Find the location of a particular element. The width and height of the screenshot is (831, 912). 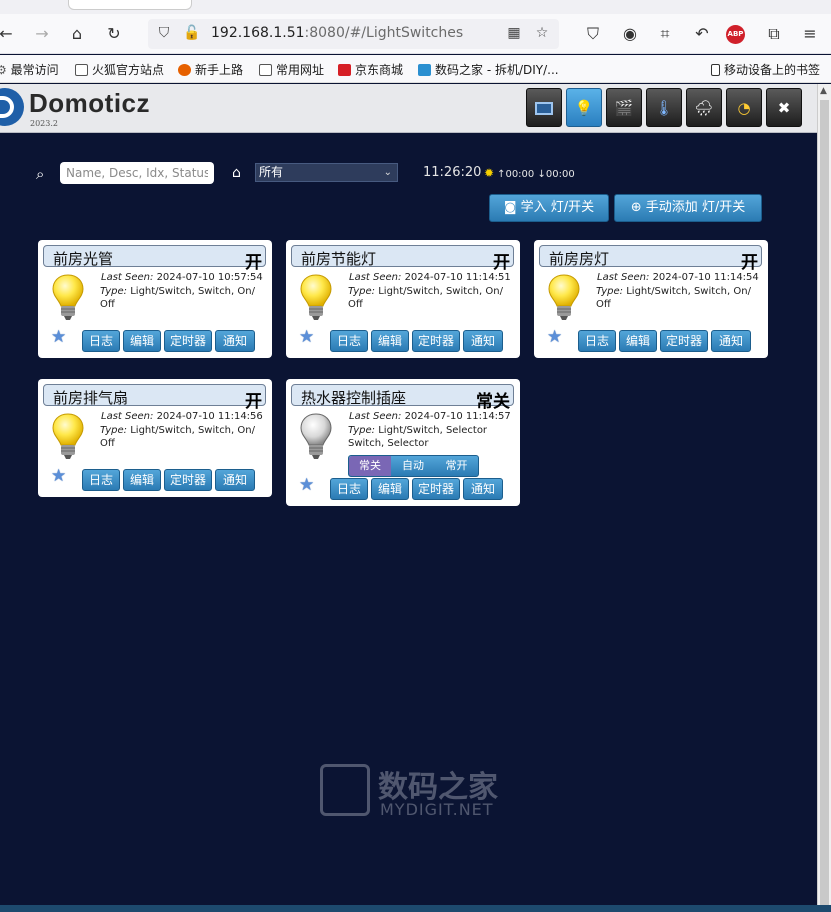

search-input is located at coordinates (137, 173).